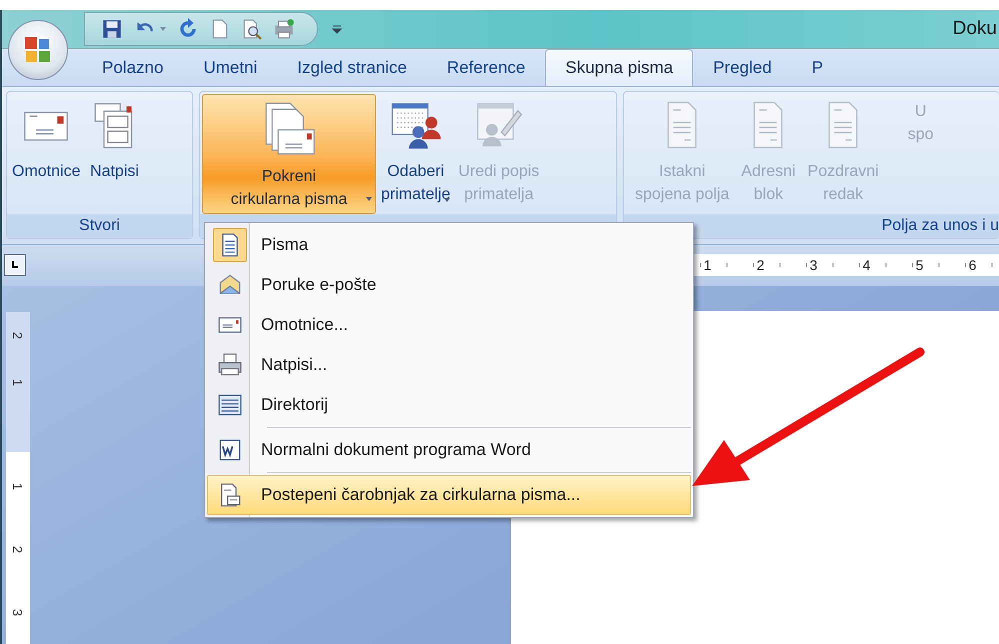  I want to click on ribbon-tab: Polazno, so click(133, 67).